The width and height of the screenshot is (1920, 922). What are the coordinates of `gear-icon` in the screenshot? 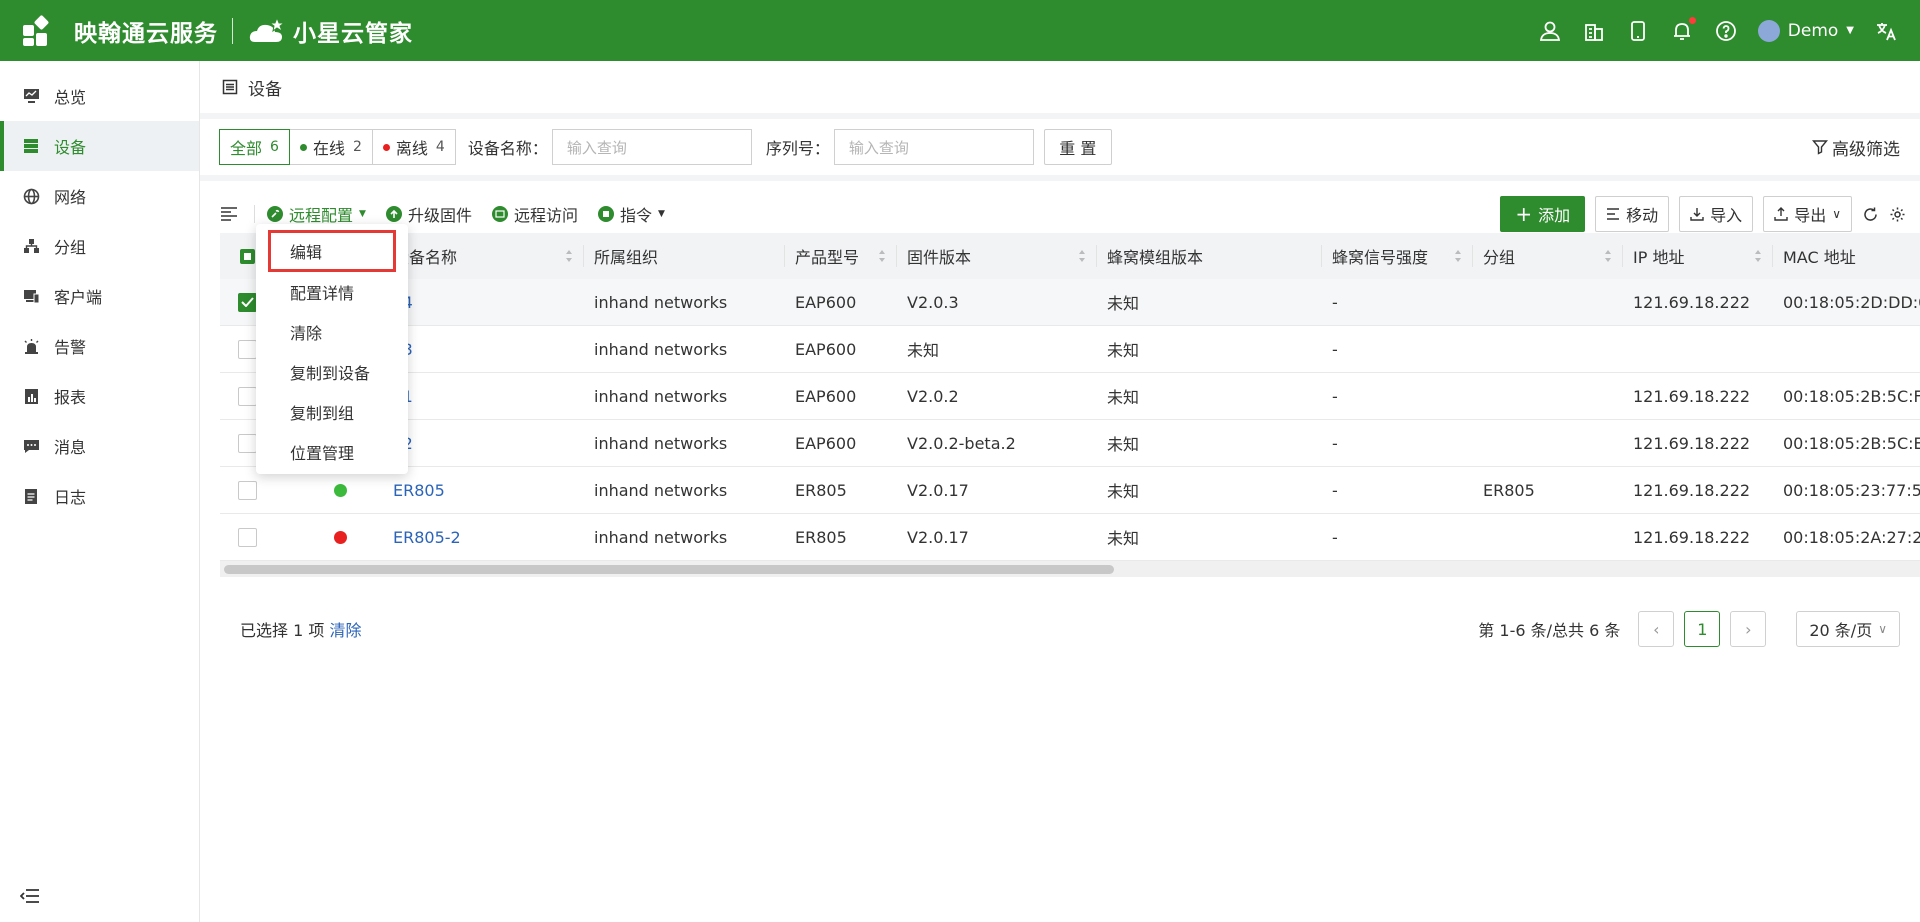 It's located at (1897, 214).